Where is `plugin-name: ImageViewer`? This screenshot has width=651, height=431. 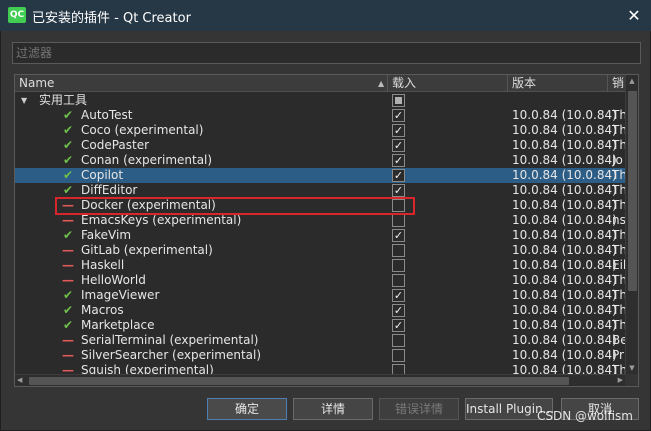
plugin-name: ImageViewer is located at coordinates (120, 295).